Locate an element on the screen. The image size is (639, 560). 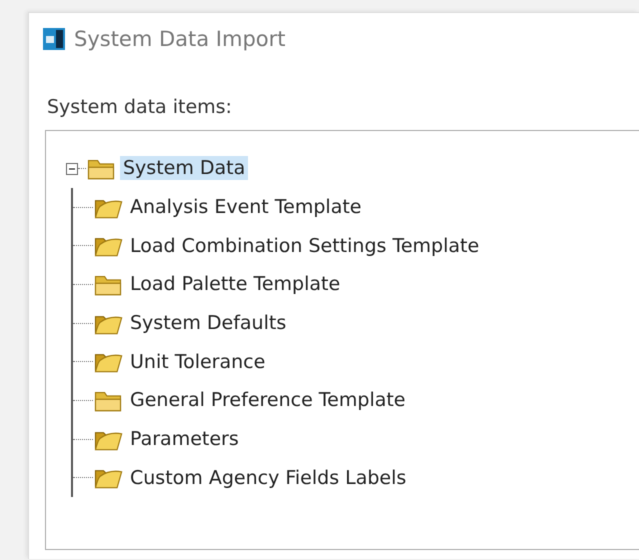
tree-item: General Preference Template is located at coordinates (267, 400).